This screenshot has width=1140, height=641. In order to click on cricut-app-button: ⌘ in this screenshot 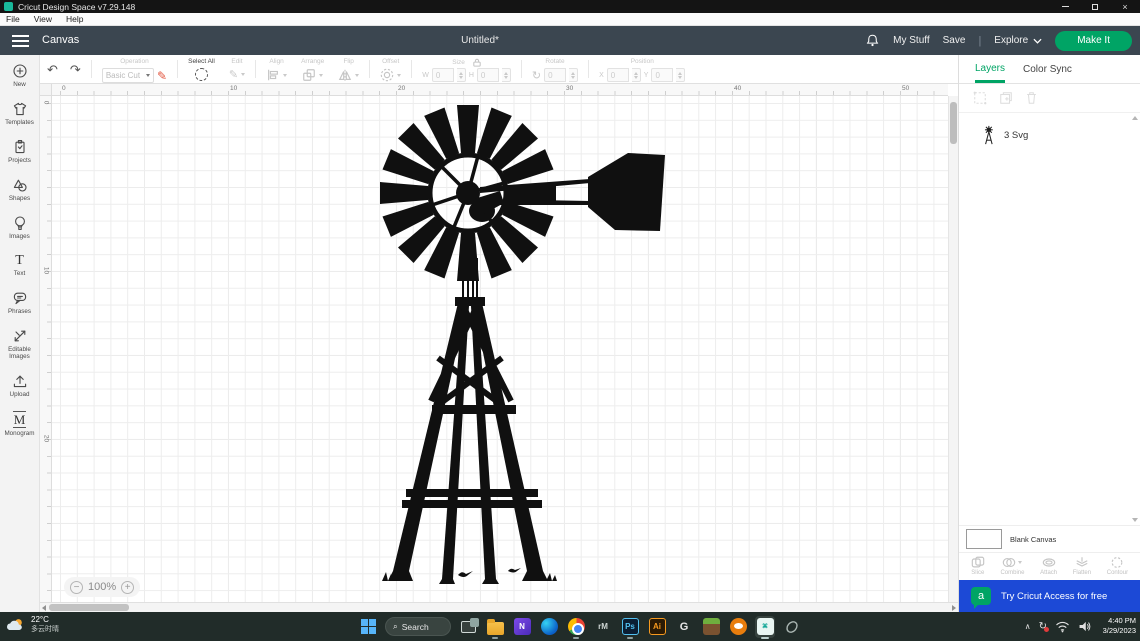, I will do `click(765, 627)`.